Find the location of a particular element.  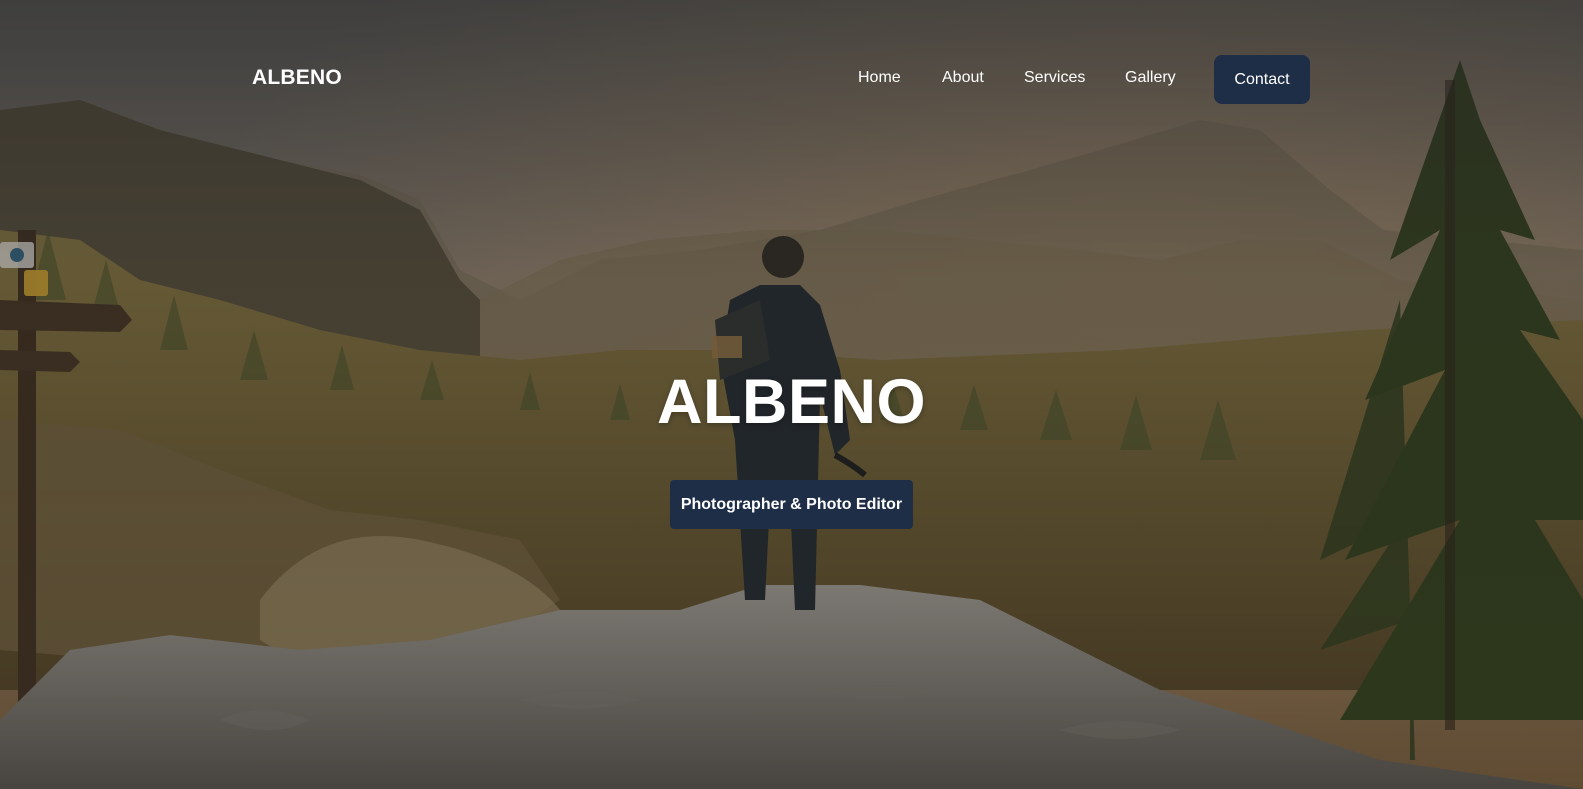

nav-about-link: About is located at coordinates (963, 78).